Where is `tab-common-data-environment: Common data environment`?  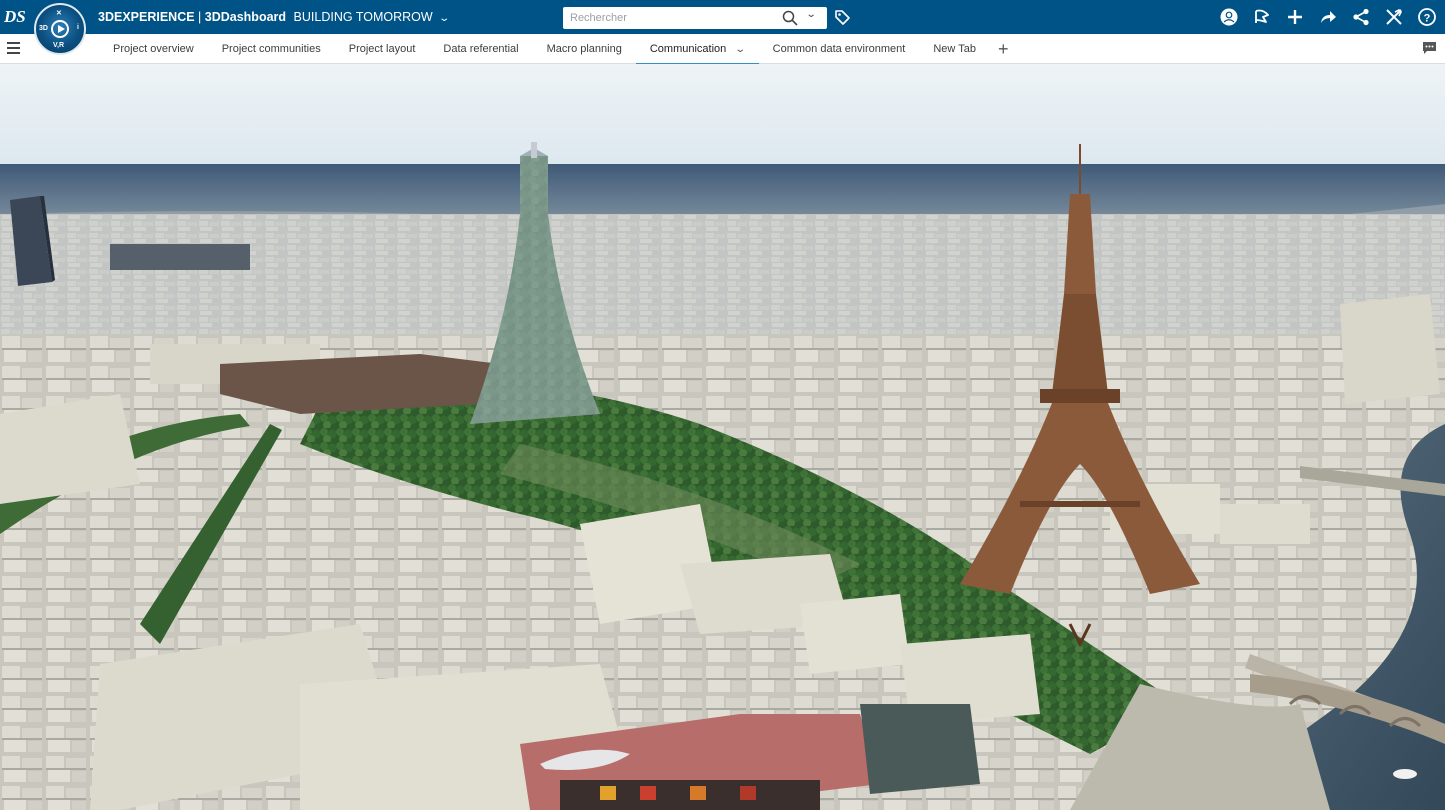
tab-common-data-environment: Common data environment is located at coordinates (839, 49).